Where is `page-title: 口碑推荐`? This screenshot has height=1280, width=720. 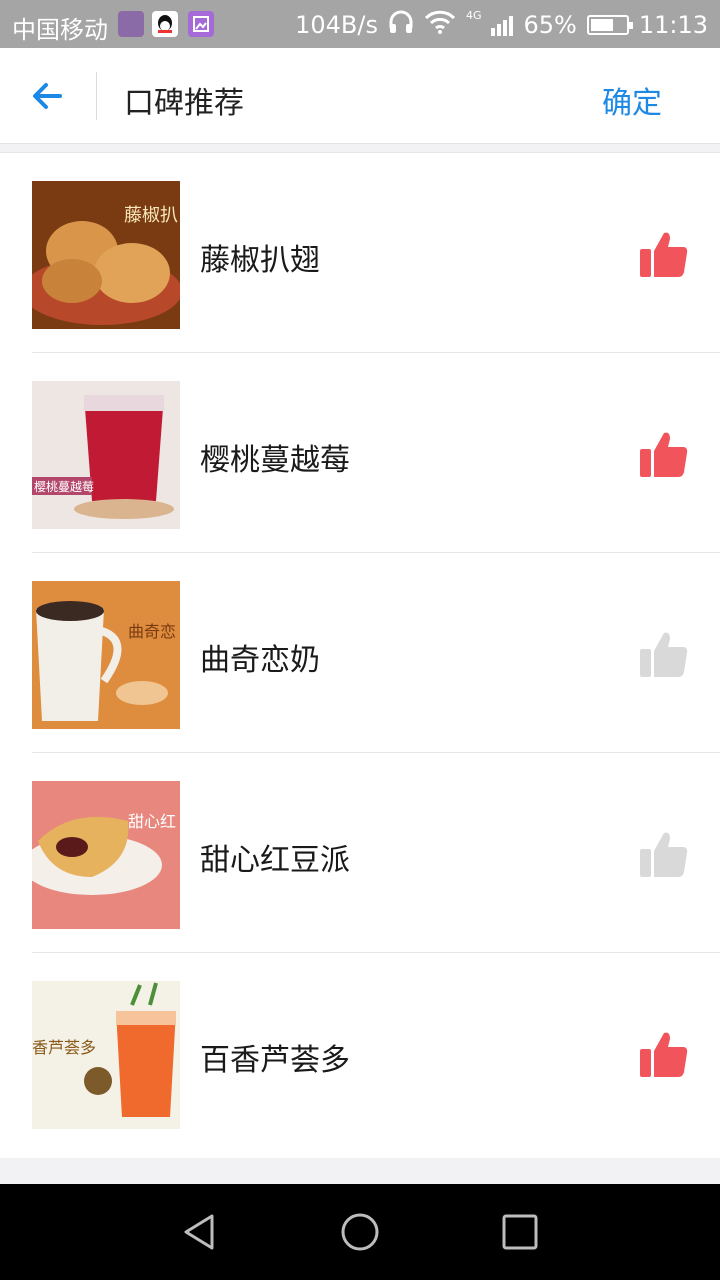 page-title: 口碑推荐 is located at coordinates (184, 103).